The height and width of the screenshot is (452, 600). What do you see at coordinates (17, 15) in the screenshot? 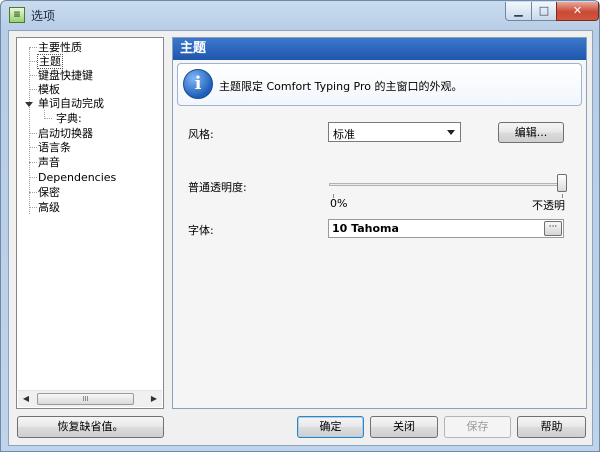
I see `options-app-icon: ≡` at bounding box center [17, 15].